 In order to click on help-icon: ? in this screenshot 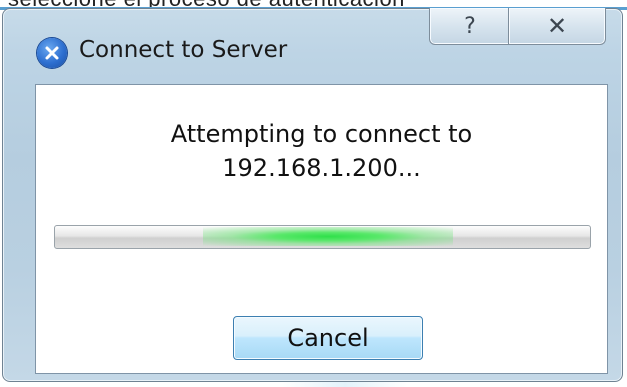, I will do `click(470, 26)`.